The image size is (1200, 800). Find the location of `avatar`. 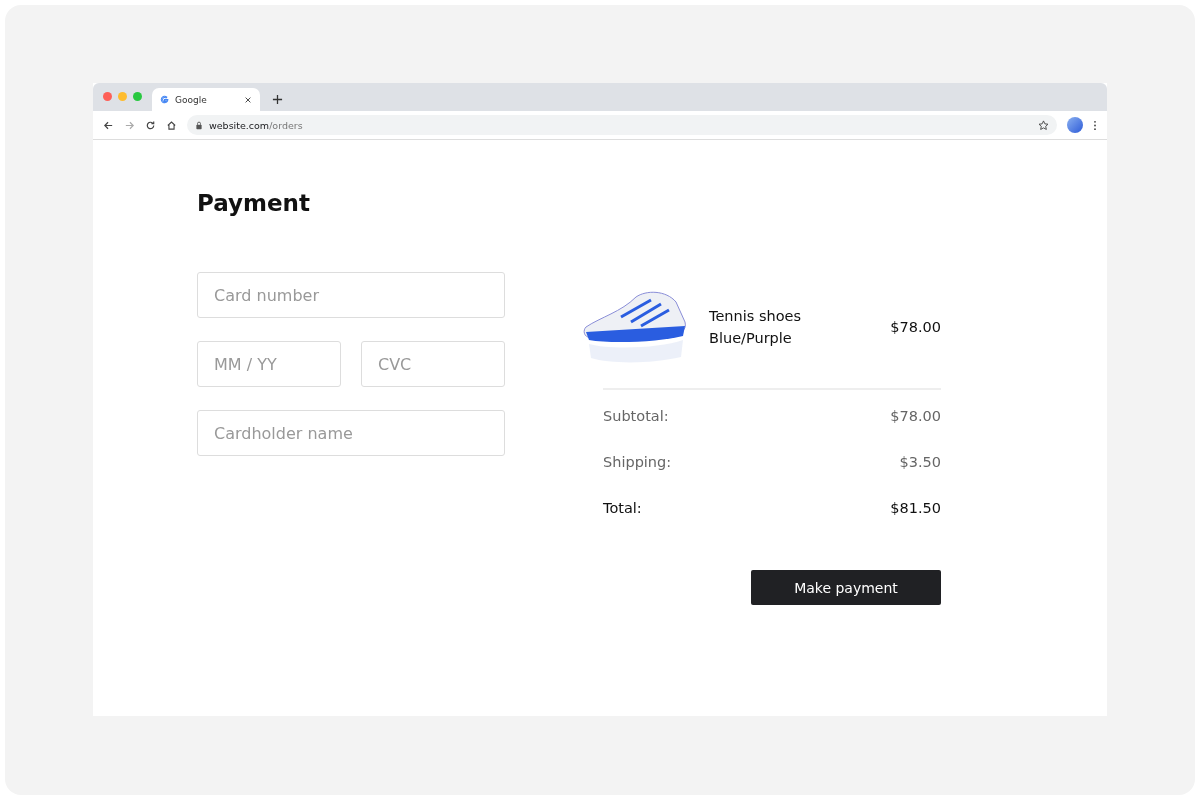

avatar is located at coordinates (1075, 125).